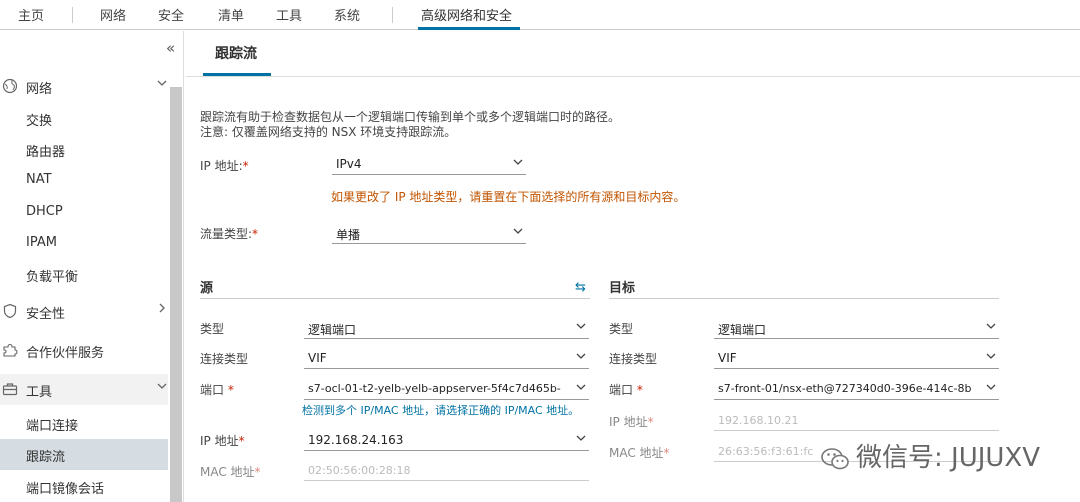 The width and height of the screenshot is (1080, 502). I want to click on flow-type-value: 单播, so click(348, 235).